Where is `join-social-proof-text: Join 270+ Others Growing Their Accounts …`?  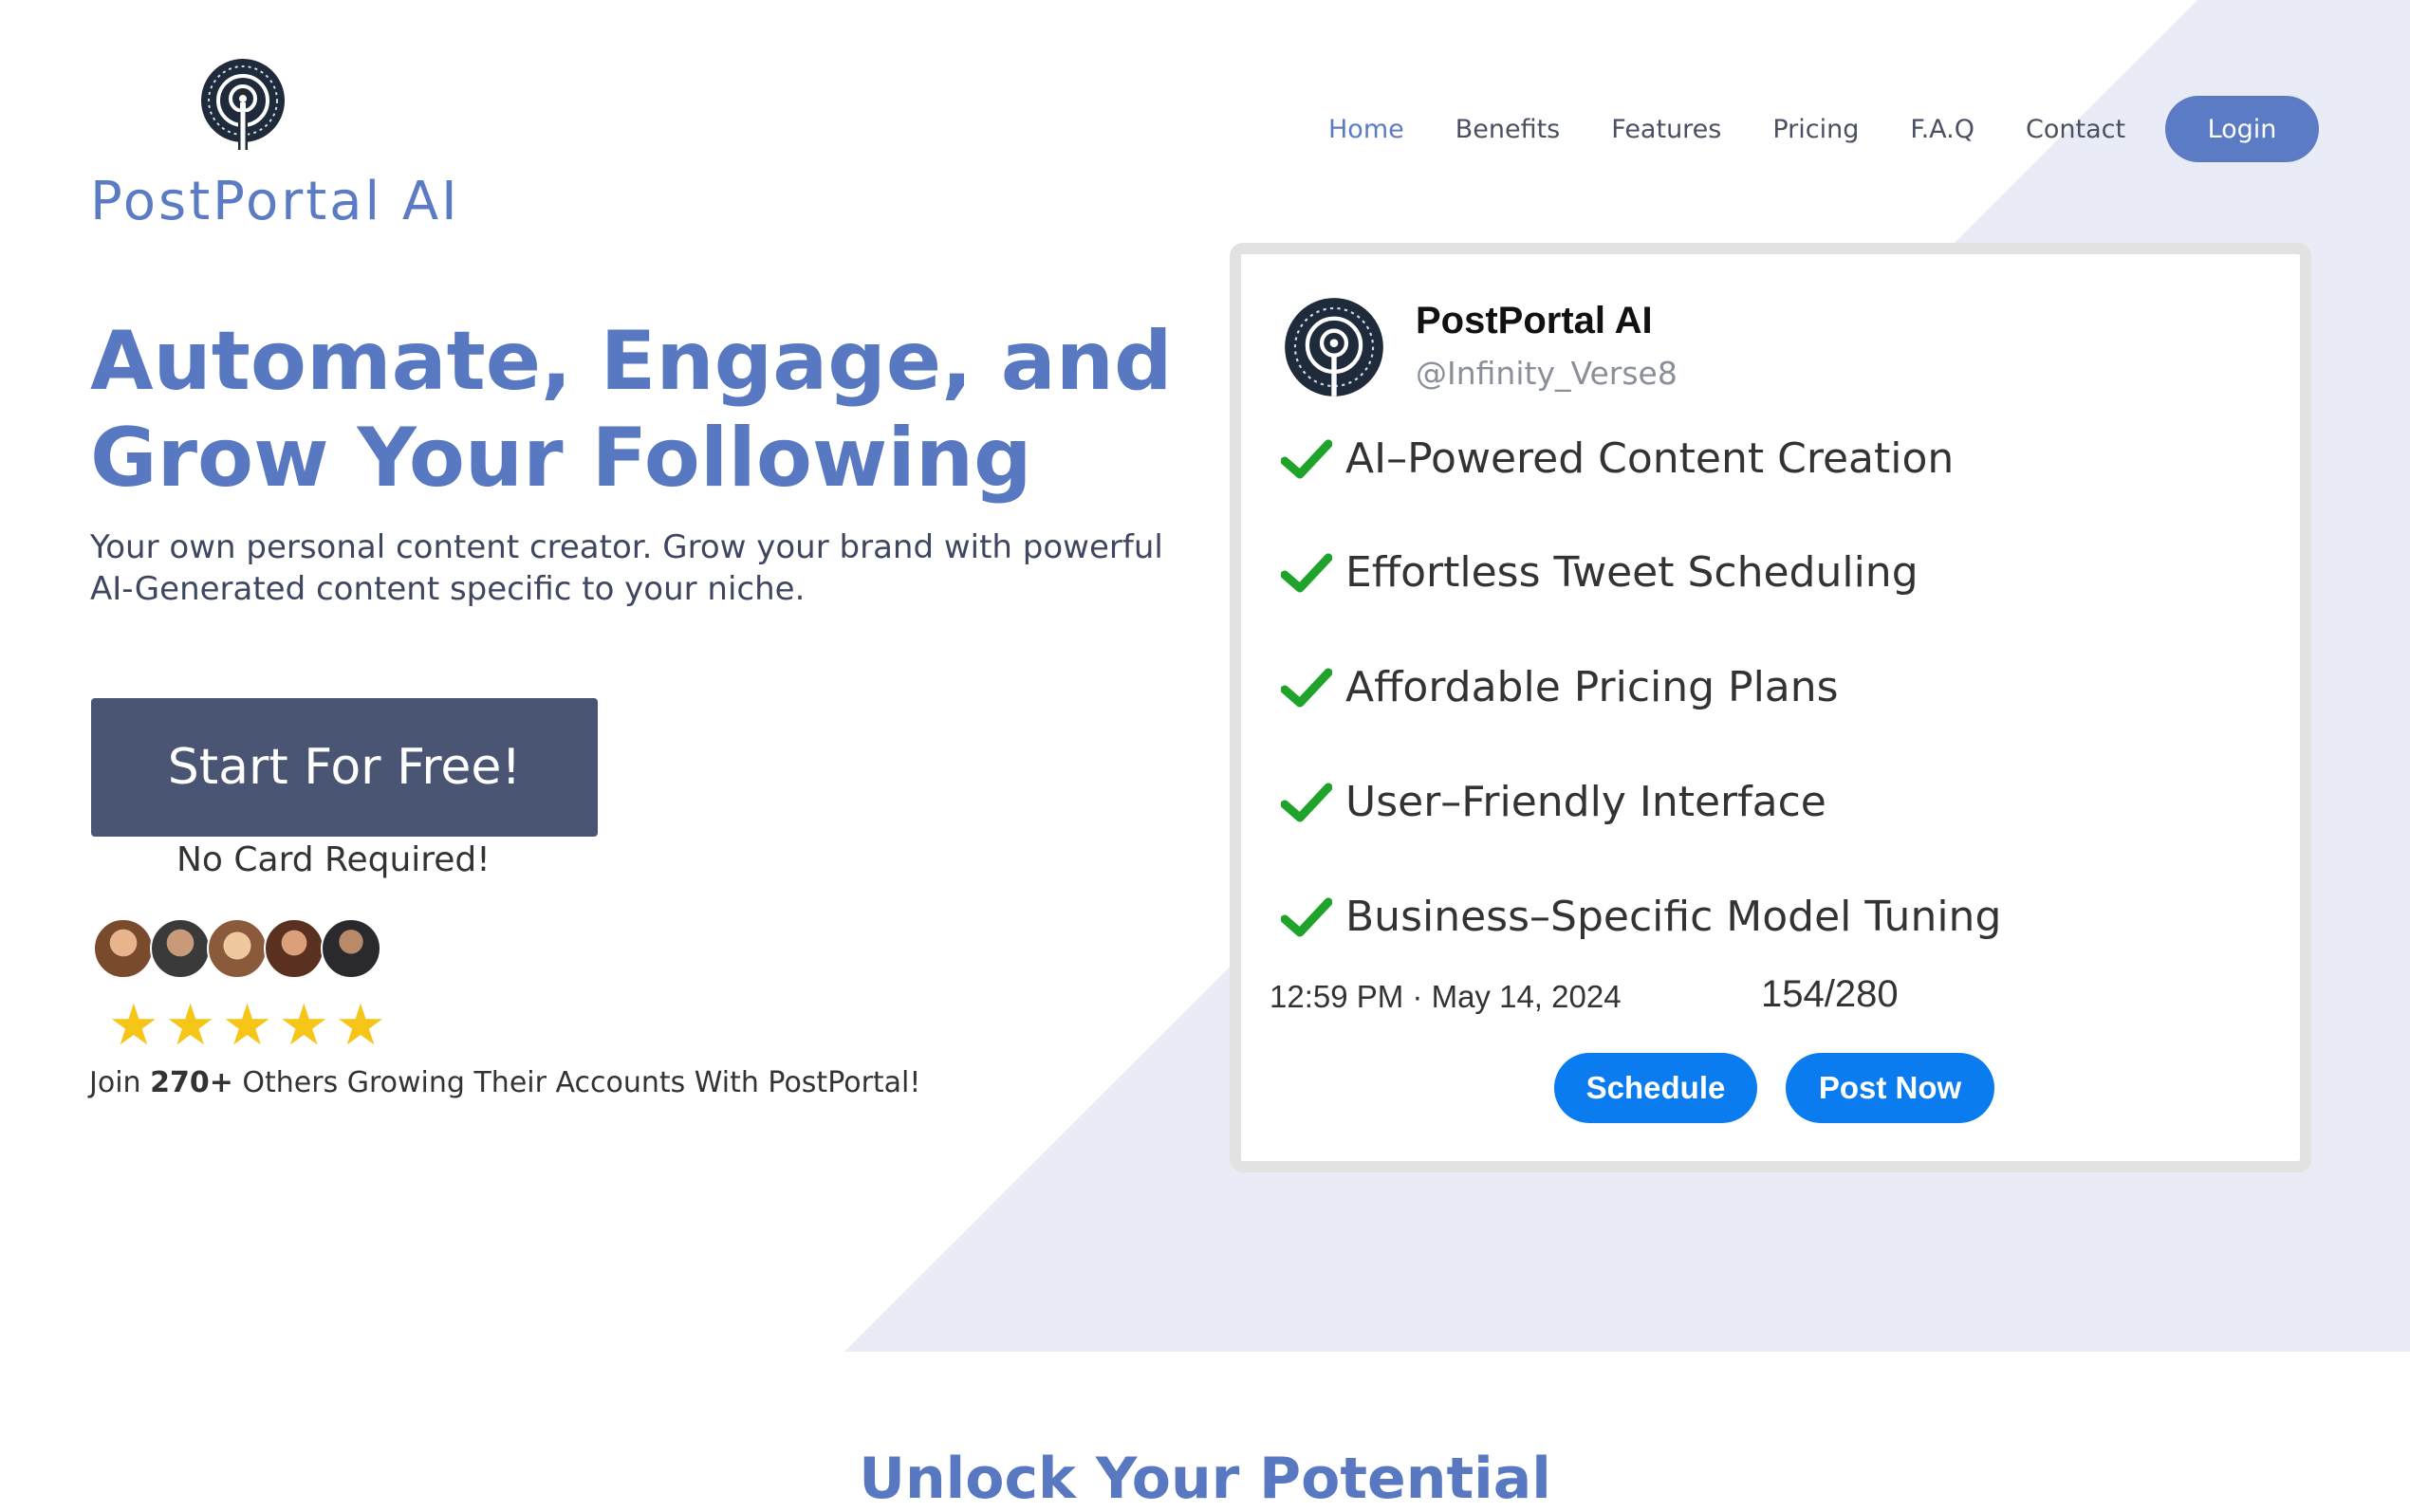
join-social-proof-text: Join 270+ Others Growing Their Accounts … is located at coordinates (504, 1082).